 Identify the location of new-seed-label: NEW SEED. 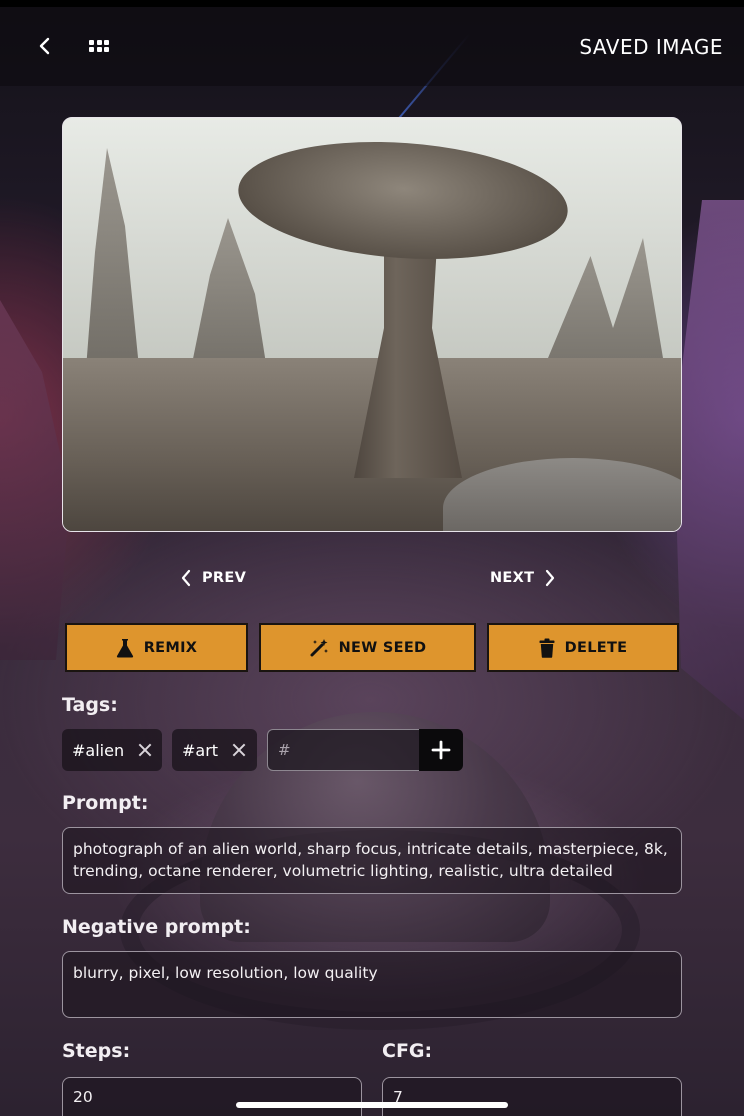
(382, 647).